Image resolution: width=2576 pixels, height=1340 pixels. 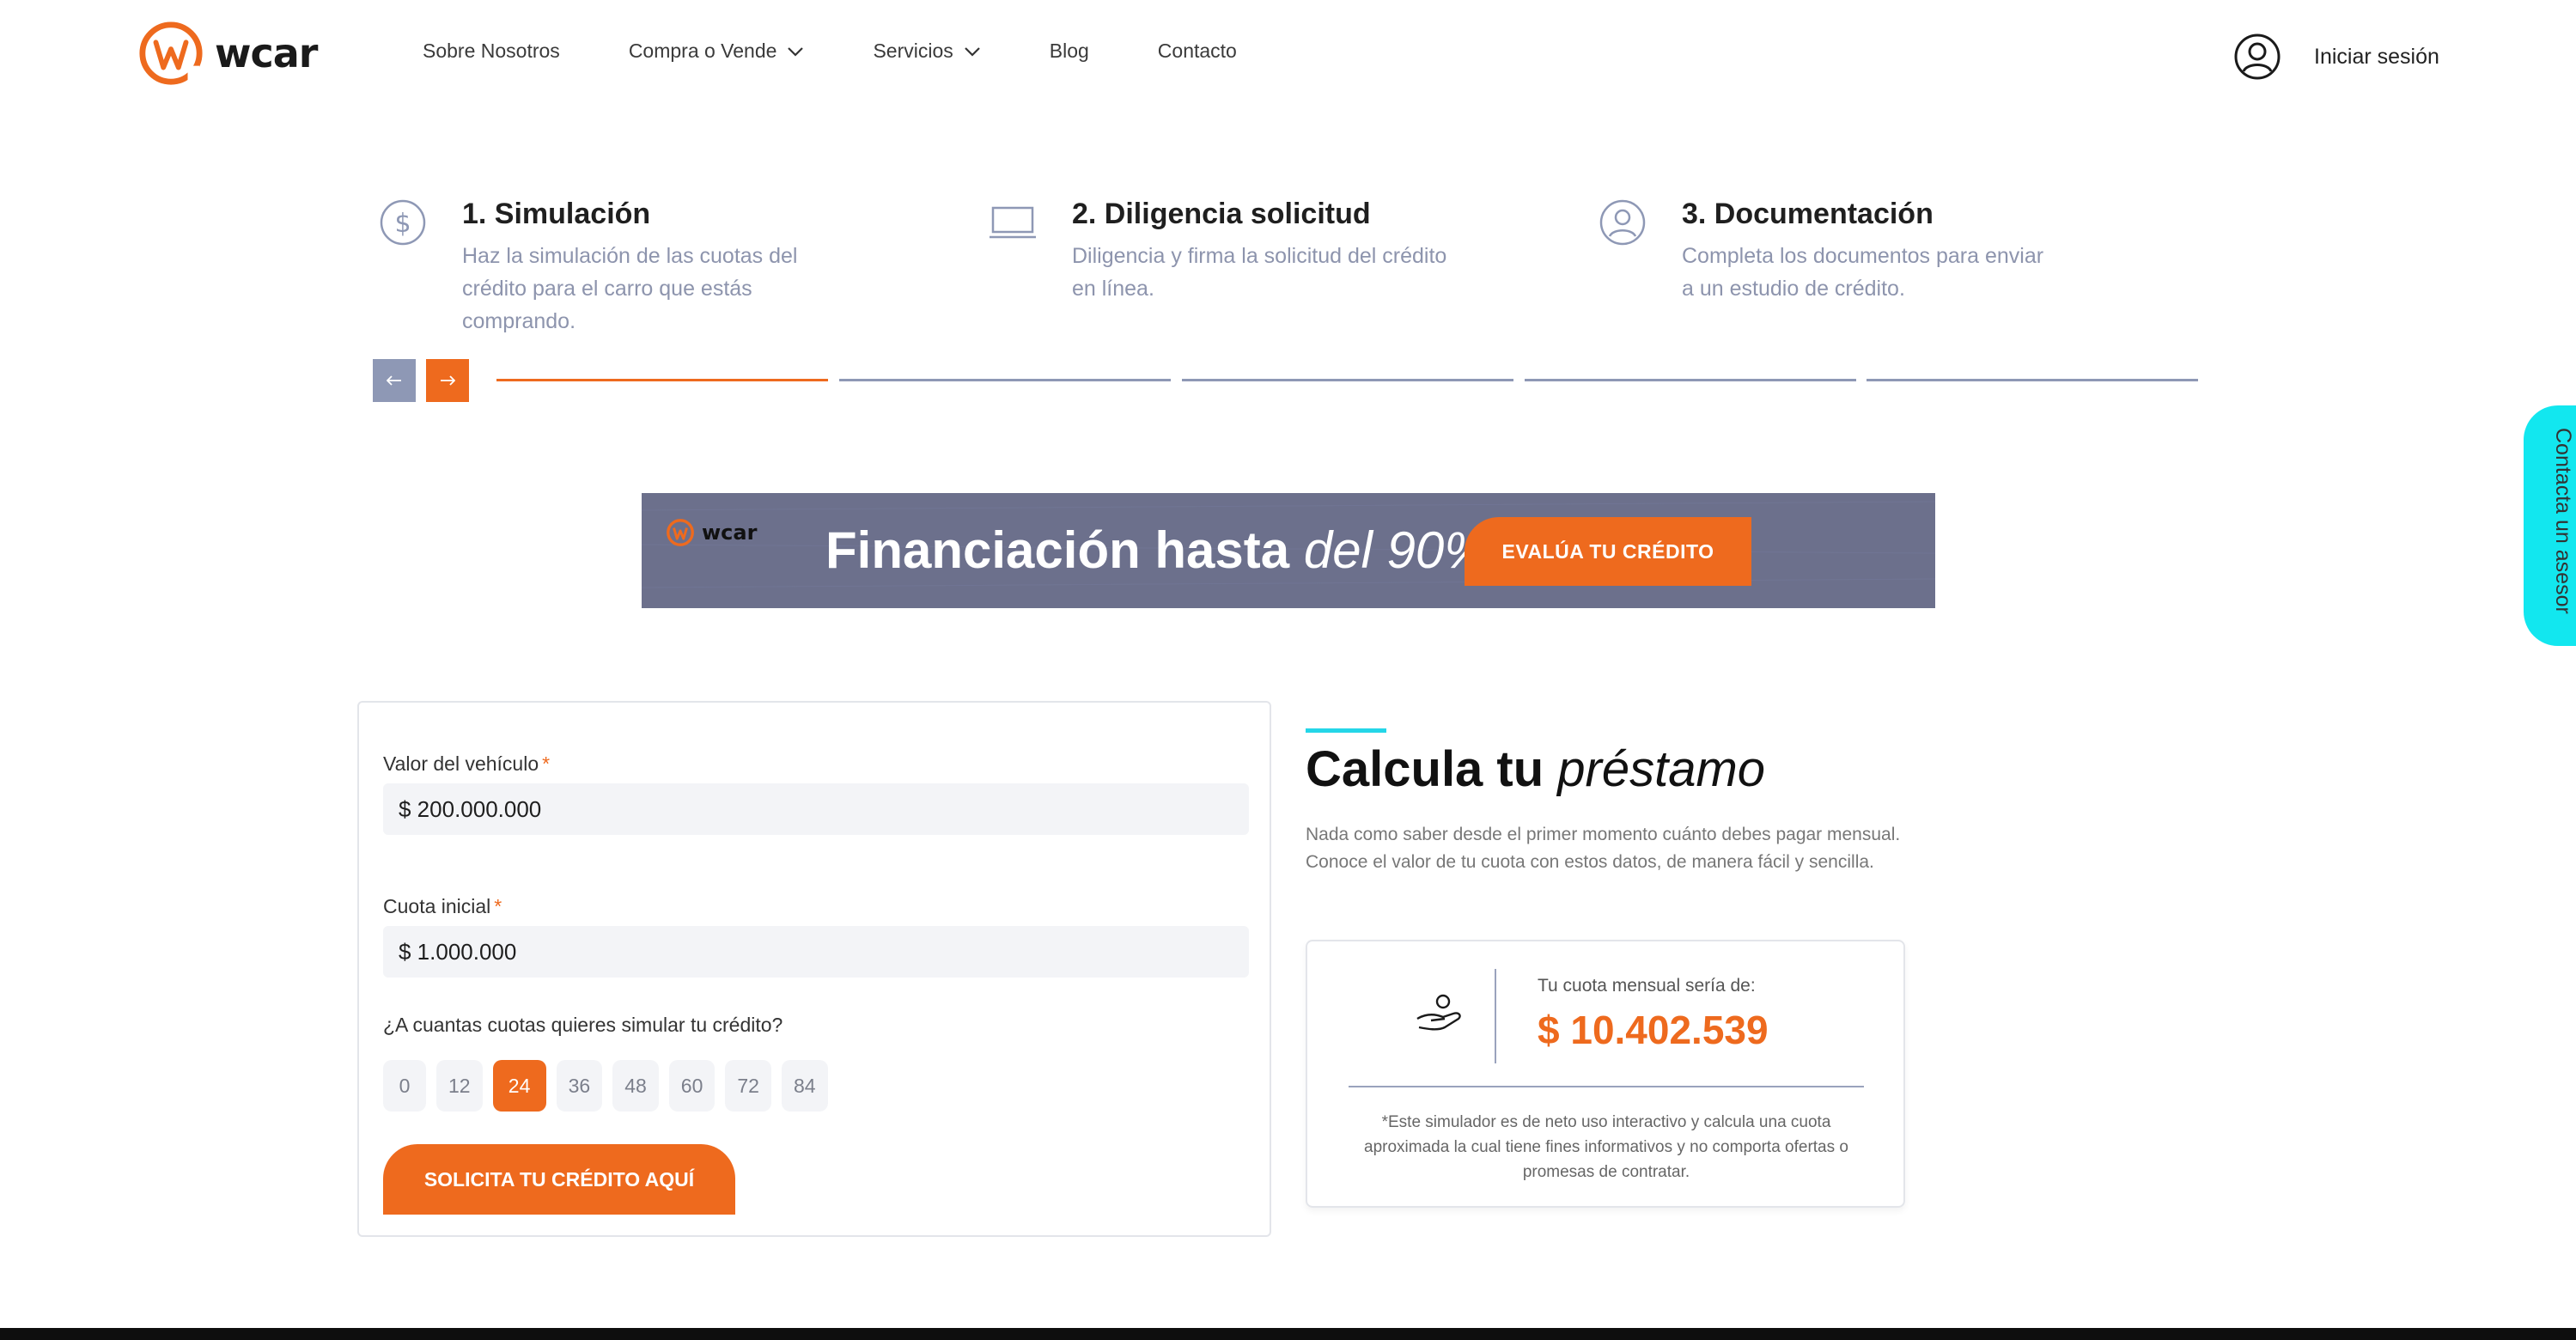 What do you see at coordinates (816, 809) in the screenshot?
I see `vehicle-value-input` at bounding box center [816, 809].